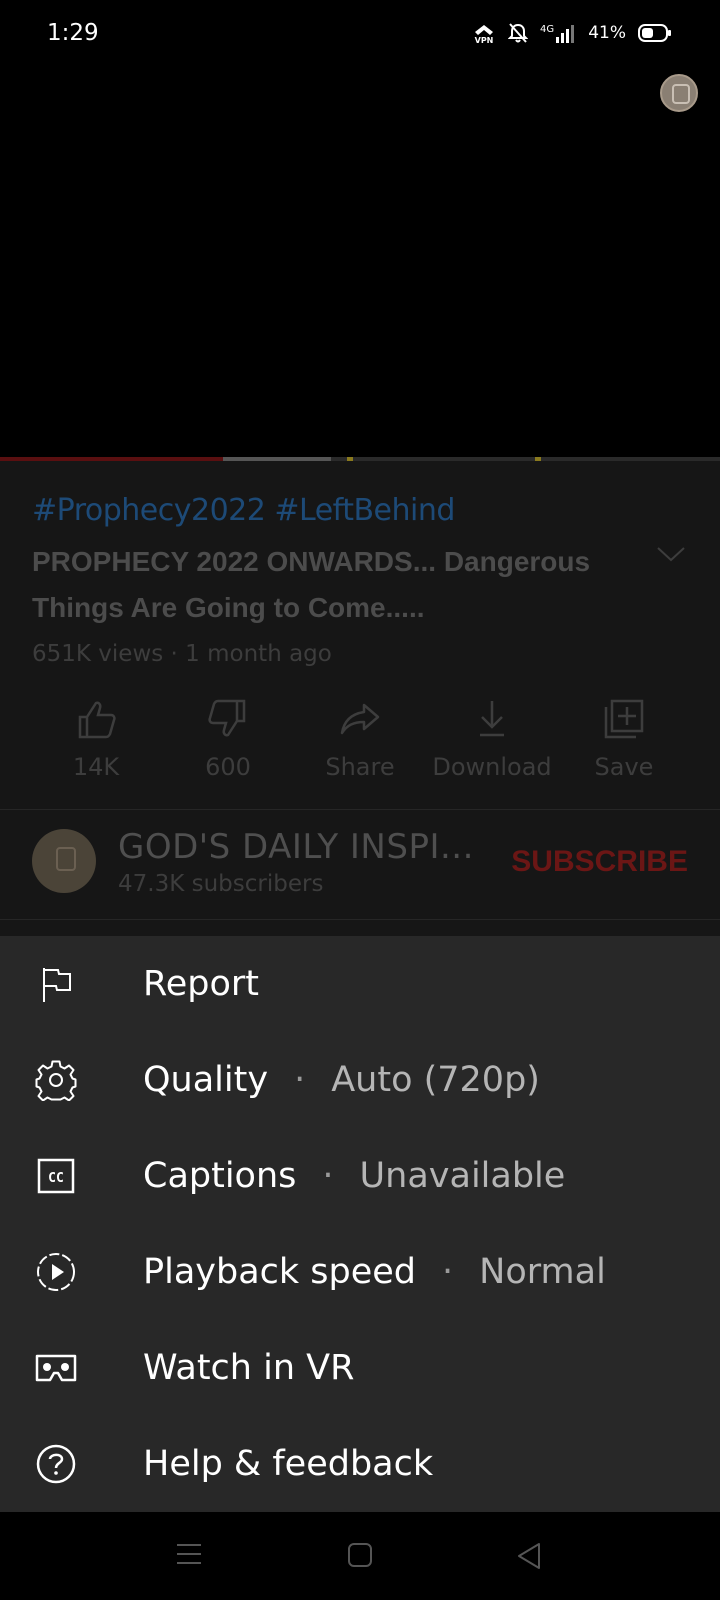 The image size is (720, 1600). Describe the element at coordinates (547, 29) in the screenshot. I see `network-label: 4G` at that location.